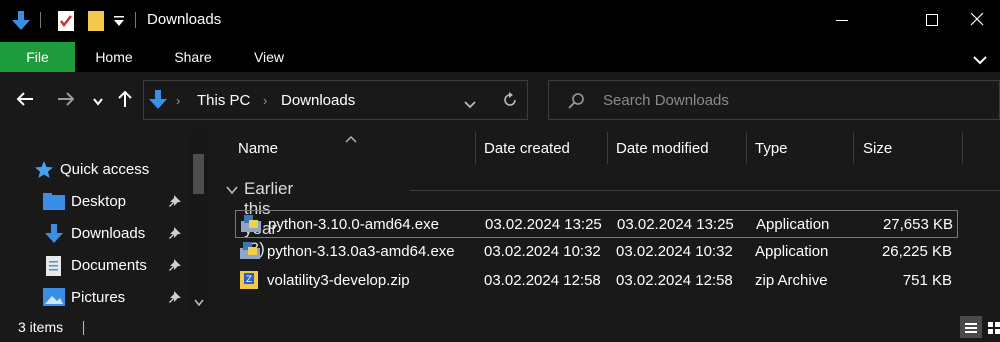 This screenshot has height=342, width=1000. I want to click on scrollbar-thumb, so click(198, 174).